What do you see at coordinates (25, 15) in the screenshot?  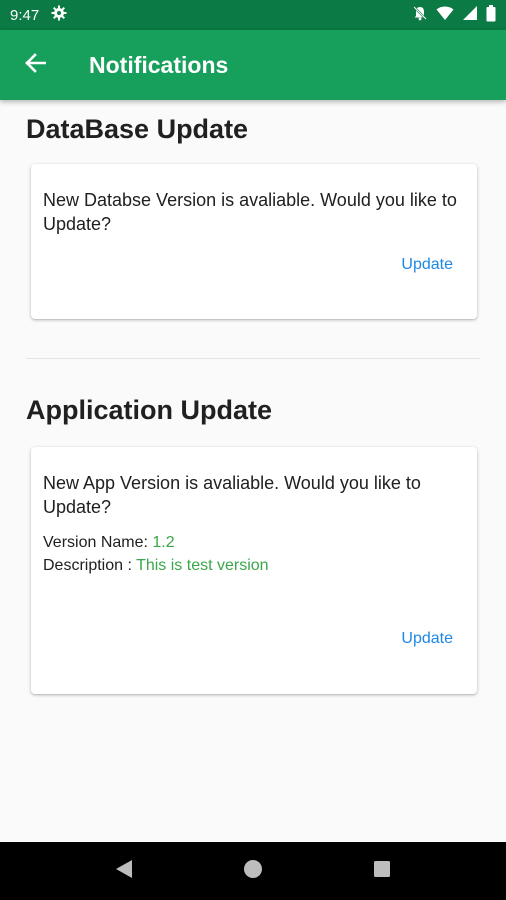 I see `status-time: 9:47` at bounding box center [25, 15].